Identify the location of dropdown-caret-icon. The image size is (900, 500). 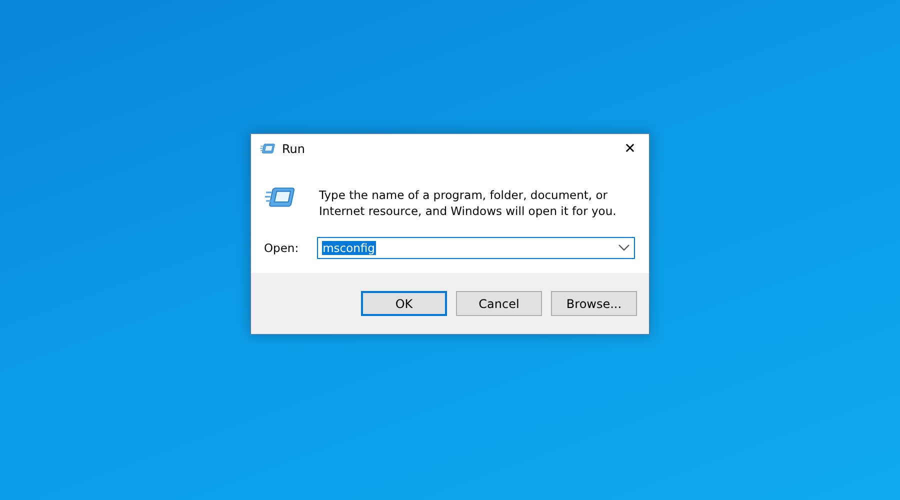
(624, 248).